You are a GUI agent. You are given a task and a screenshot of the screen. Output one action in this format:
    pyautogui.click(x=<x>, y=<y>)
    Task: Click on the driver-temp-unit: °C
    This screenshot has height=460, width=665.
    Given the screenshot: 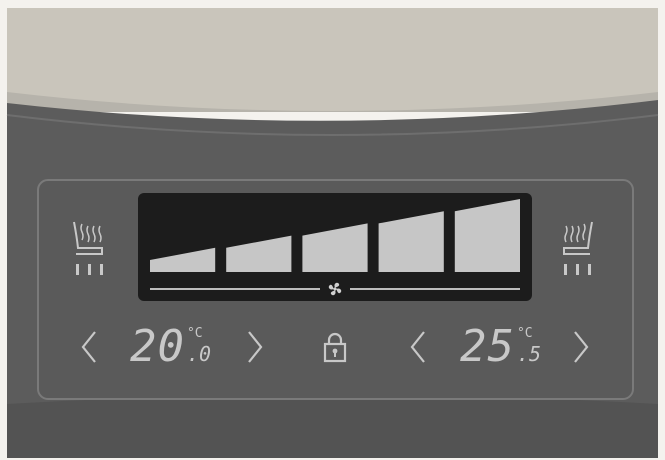 What is the action you would take?
    pyautogui.click(x=194, y=333)
    